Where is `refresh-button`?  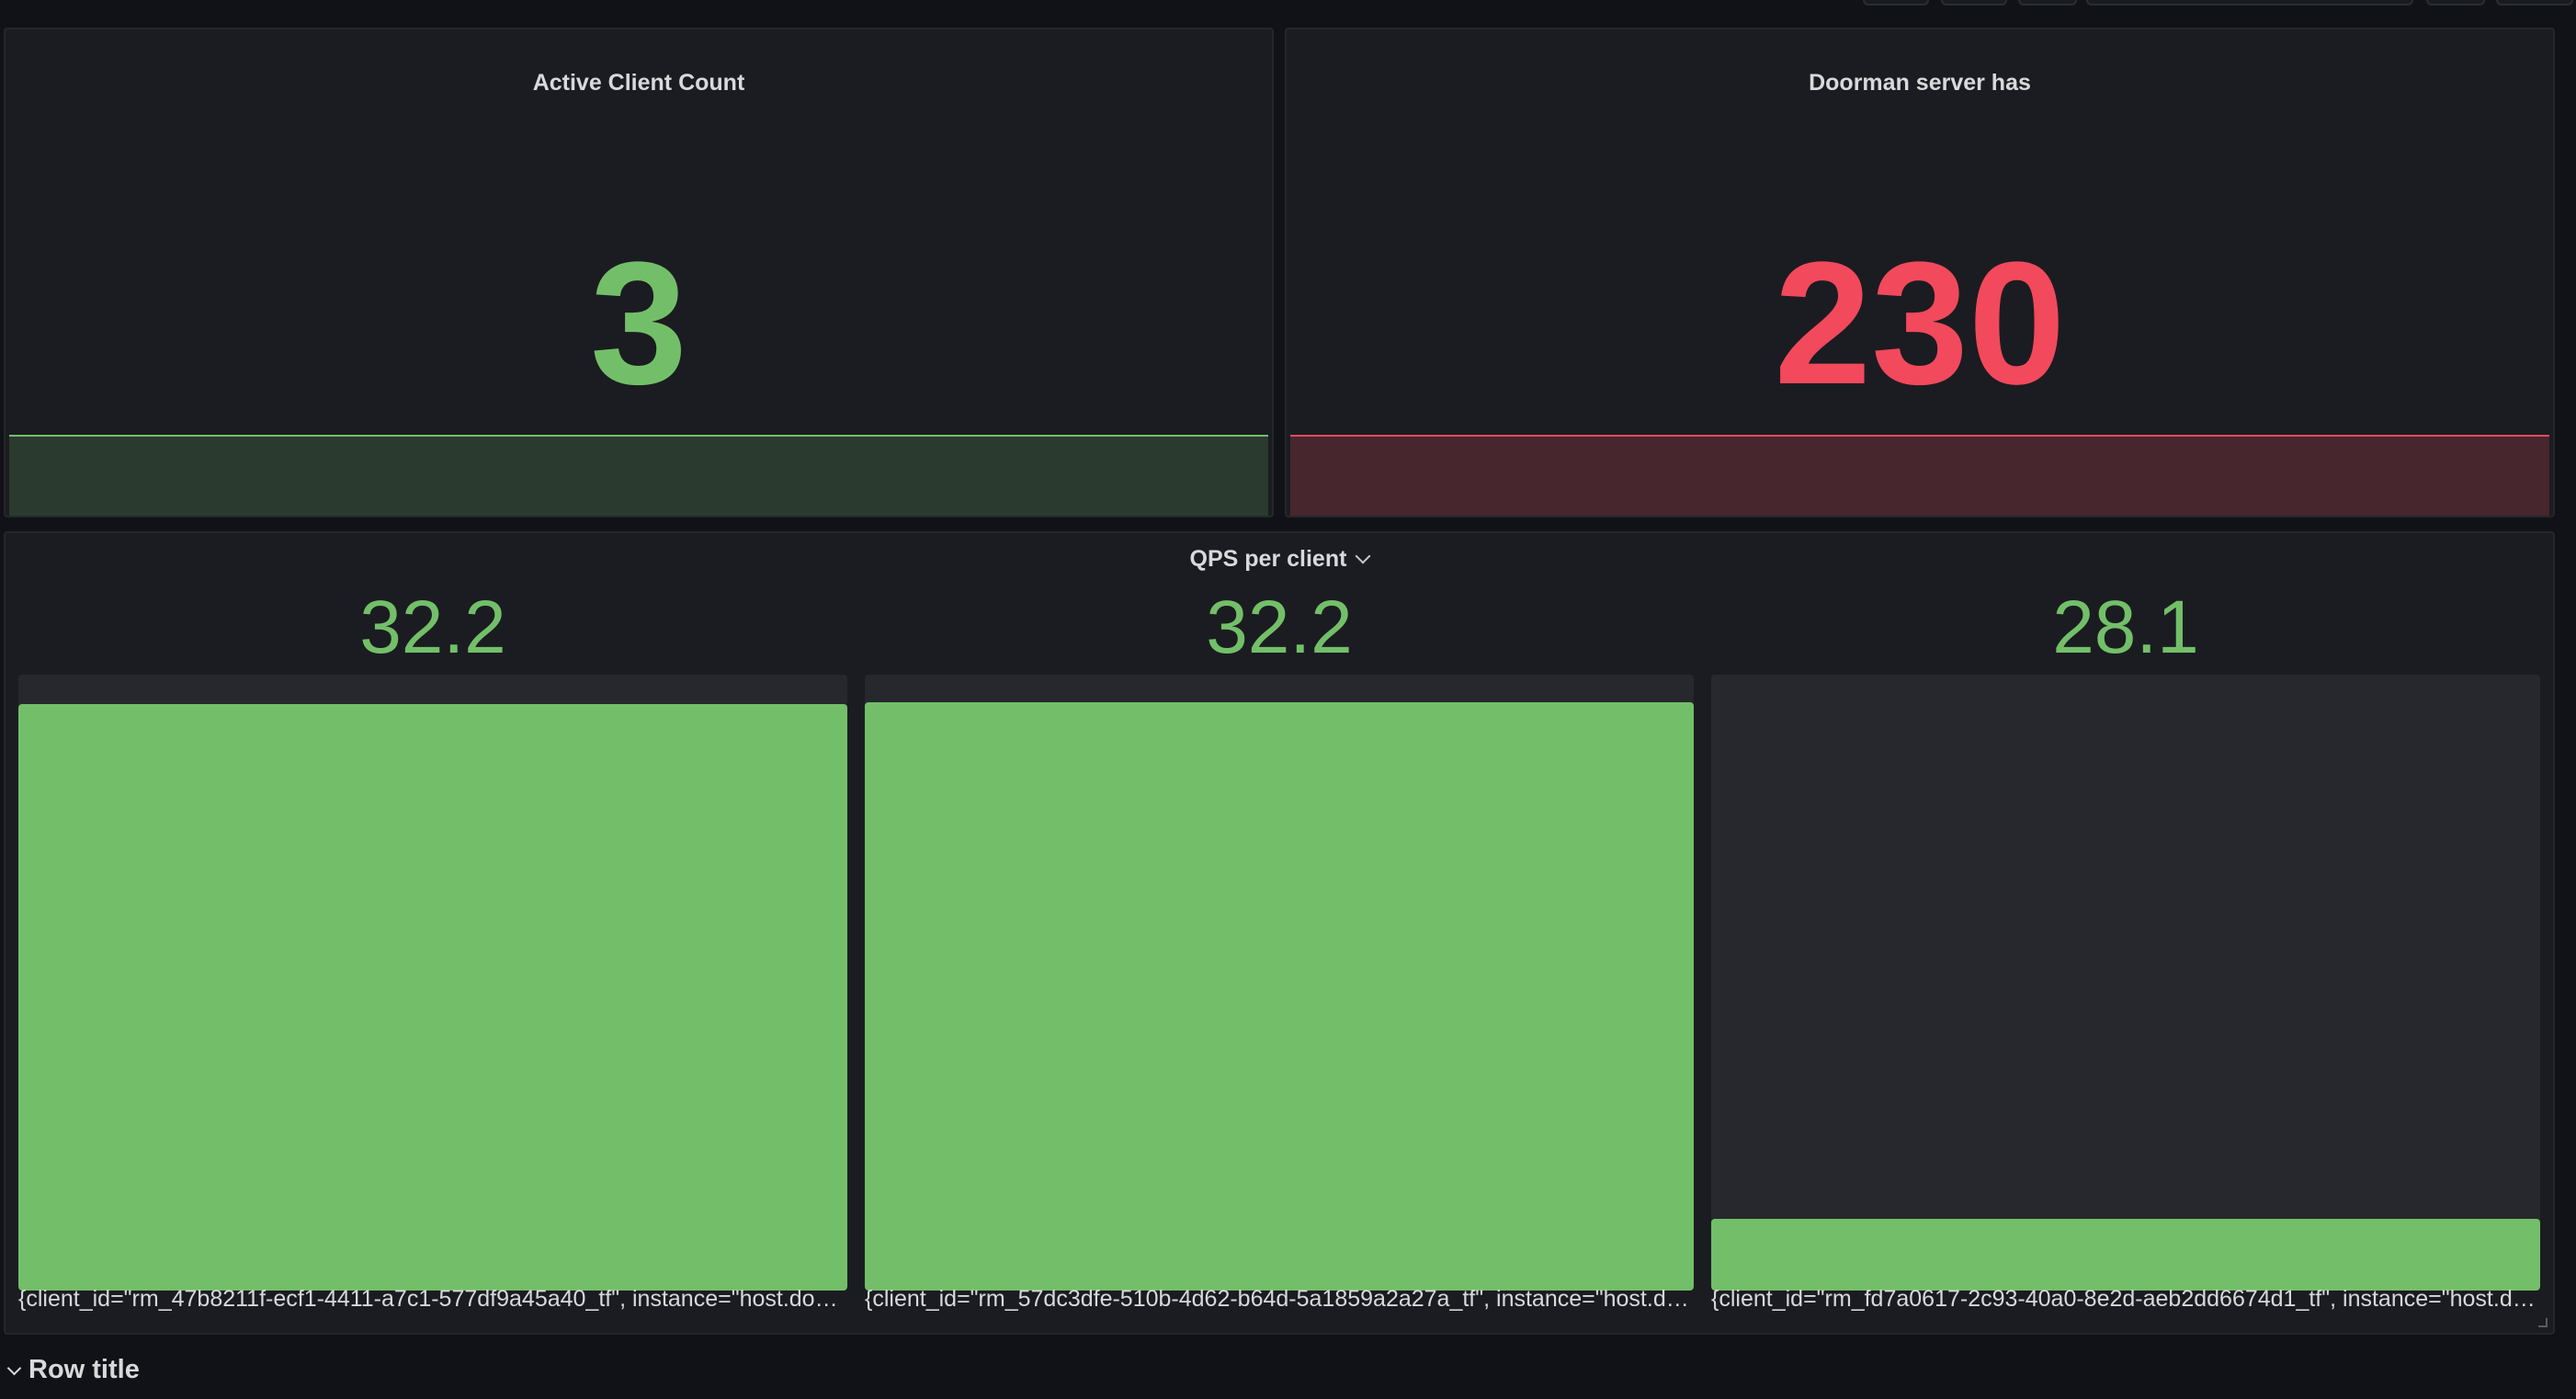 refresh-button is located at coordinates (2534, 3).